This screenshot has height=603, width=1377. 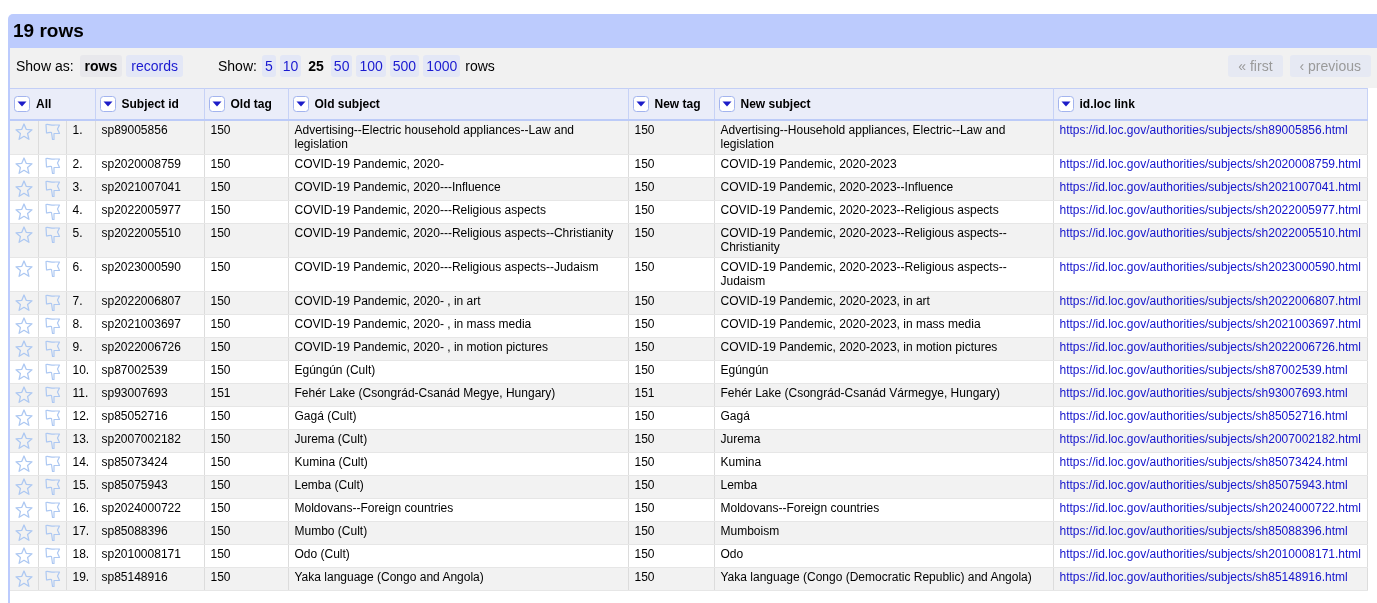 I want to click on subject-link: https://id.loc.gov/authorities/subjects/sh2022006807.html, so click(x=1210, y=300).